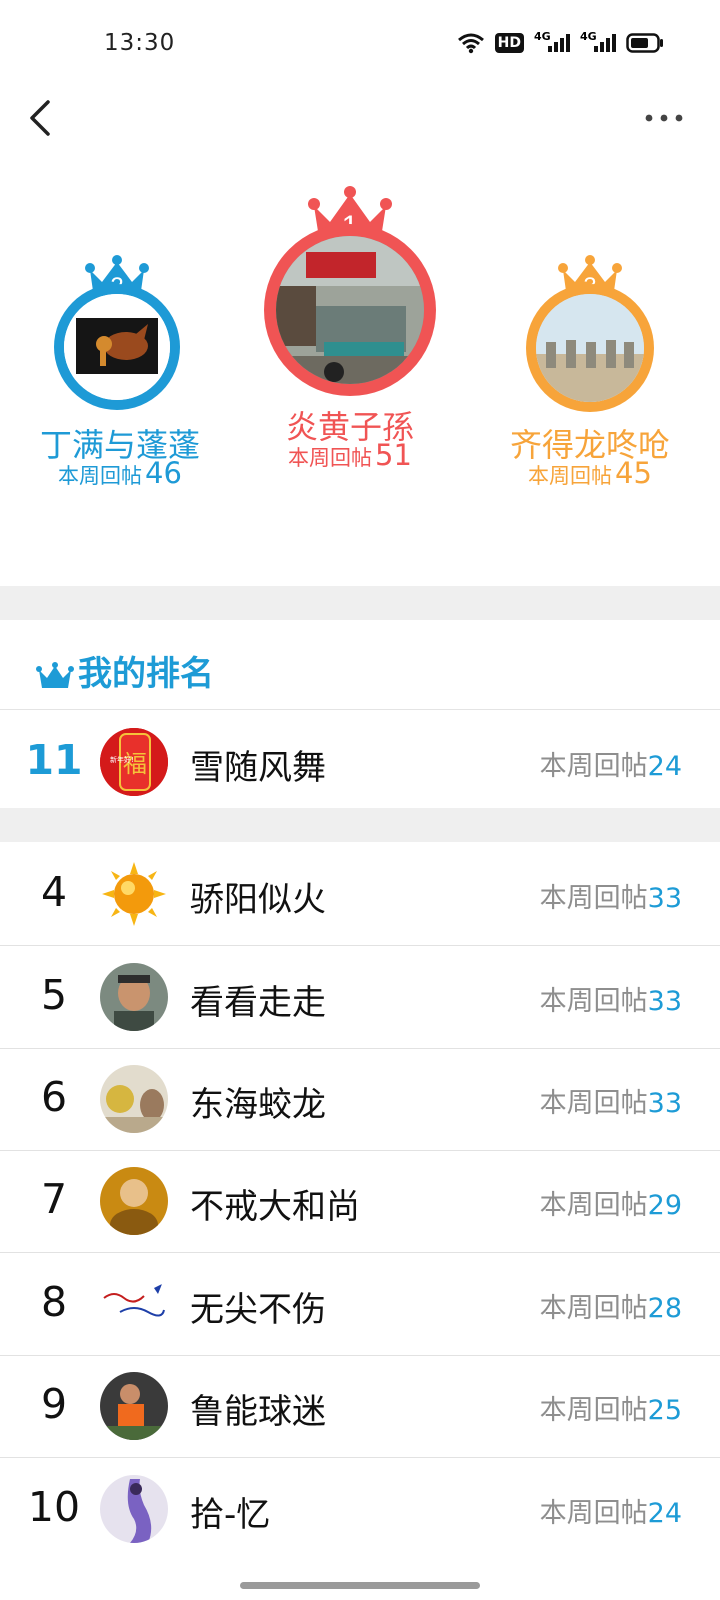 The height and width of the screenshot is (1600, 720). Describe the element at coordinates (360, 1509) in the screenshot. I see `list-item: 10 拾-忆 本周回帖24` at that location.